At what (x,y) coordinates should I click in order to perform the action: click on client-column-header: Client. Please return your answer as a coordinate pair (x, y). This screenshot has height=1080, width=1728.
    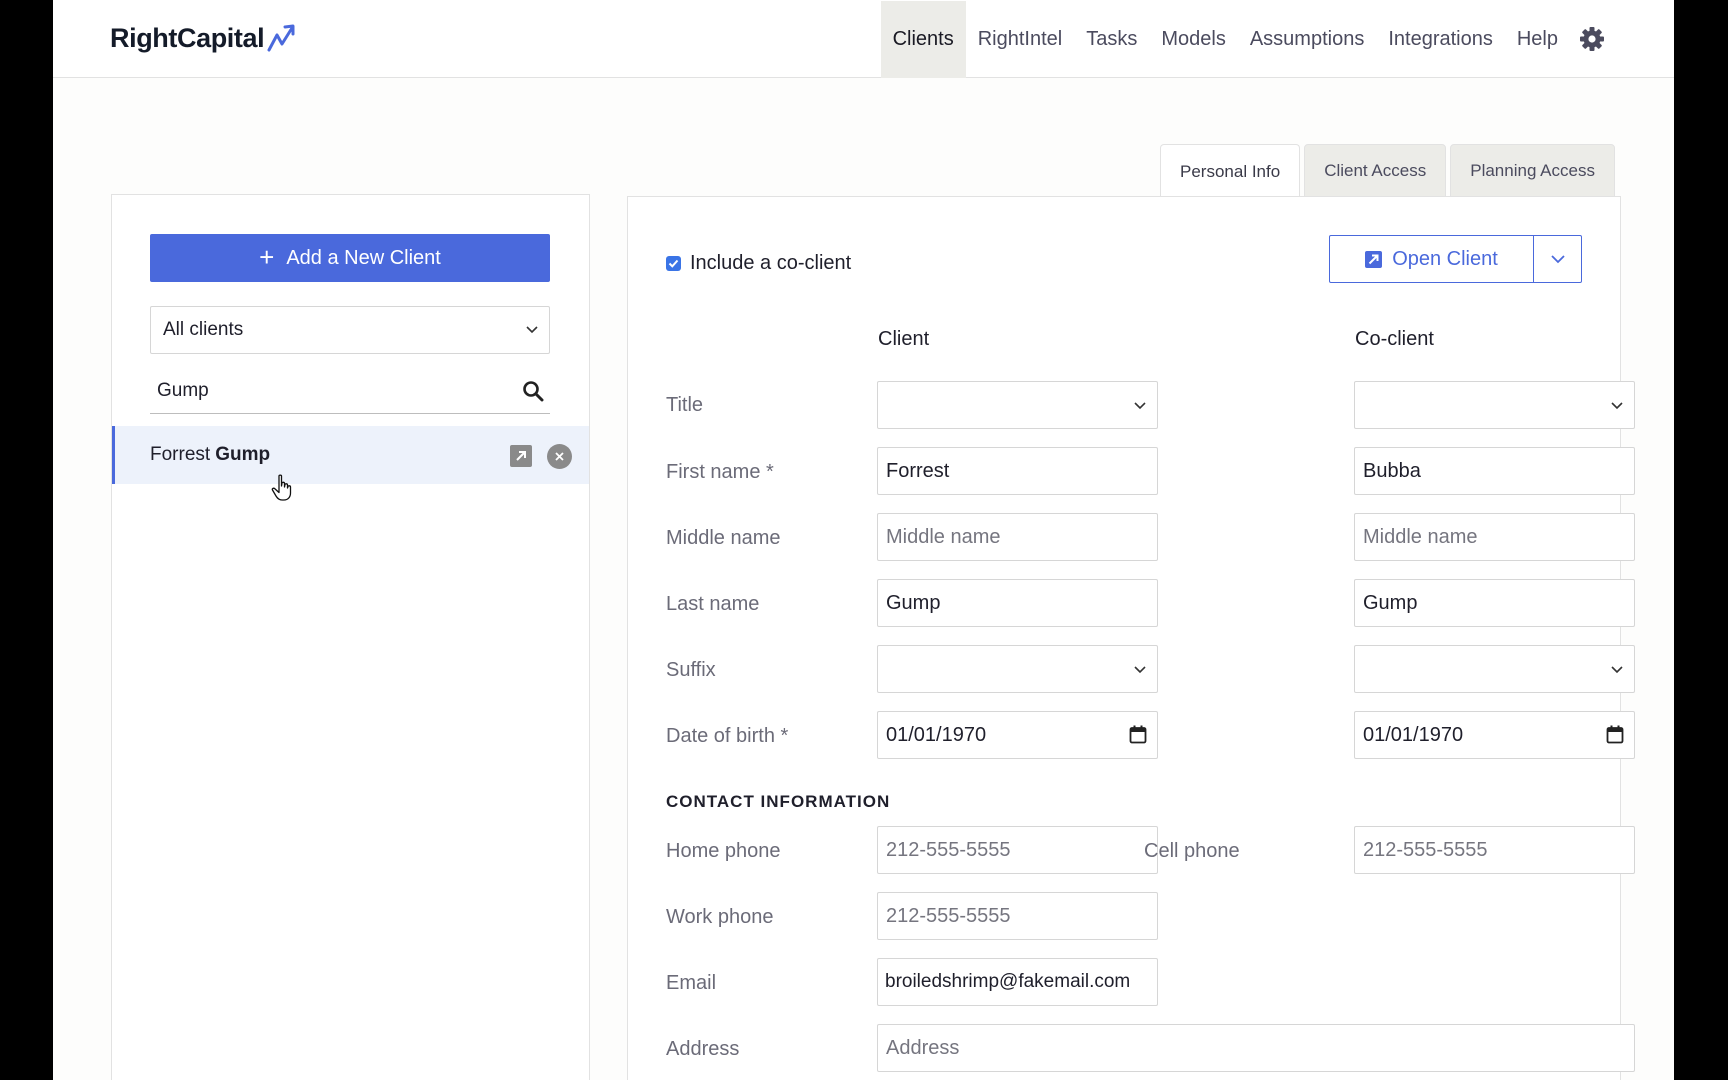
    Looking at the image, I should click on (904, 339).